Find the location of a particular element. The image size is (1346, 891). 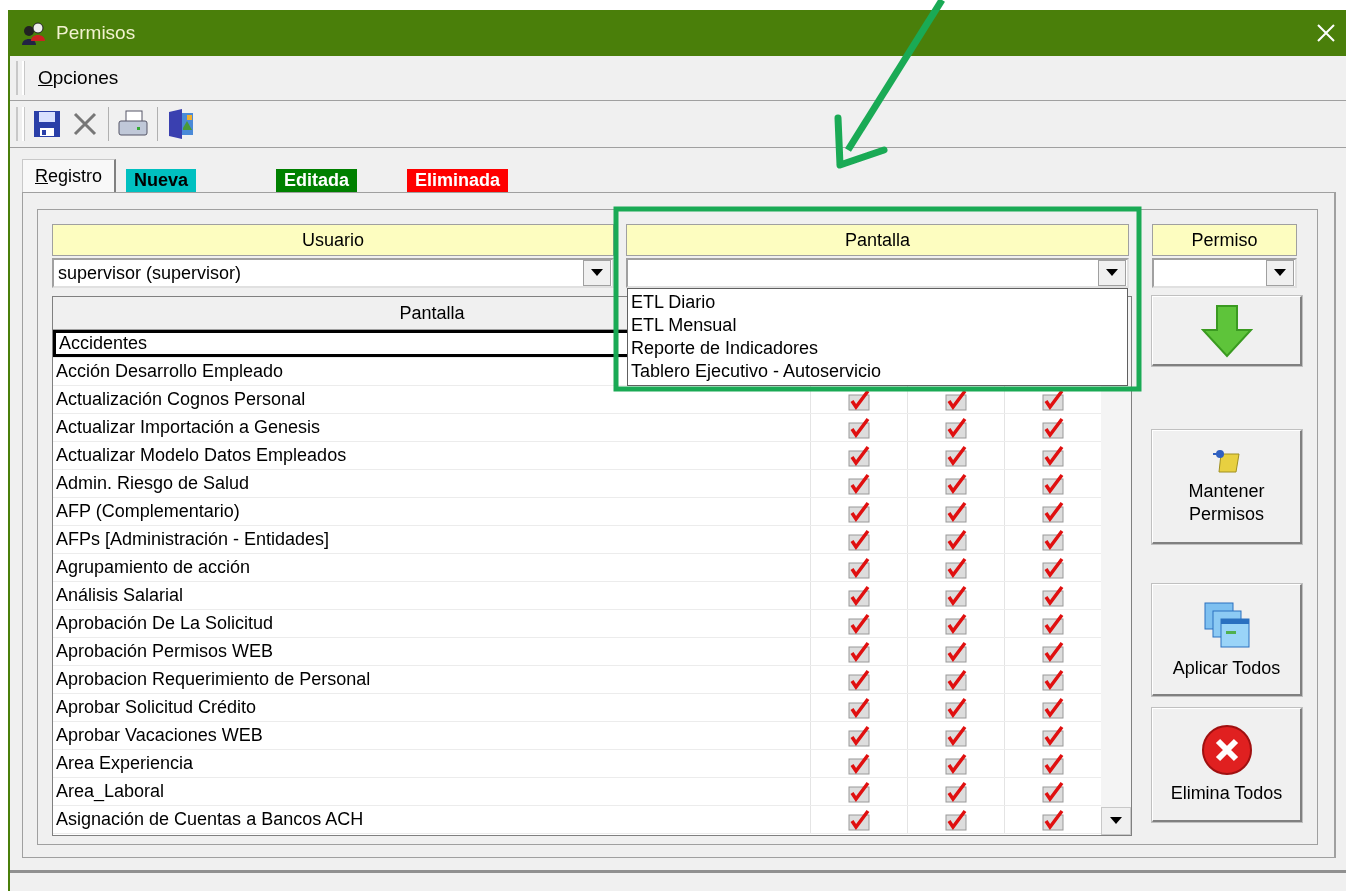

table-cell: Actualización Cognos Personal is located at coordinates (181, 399).